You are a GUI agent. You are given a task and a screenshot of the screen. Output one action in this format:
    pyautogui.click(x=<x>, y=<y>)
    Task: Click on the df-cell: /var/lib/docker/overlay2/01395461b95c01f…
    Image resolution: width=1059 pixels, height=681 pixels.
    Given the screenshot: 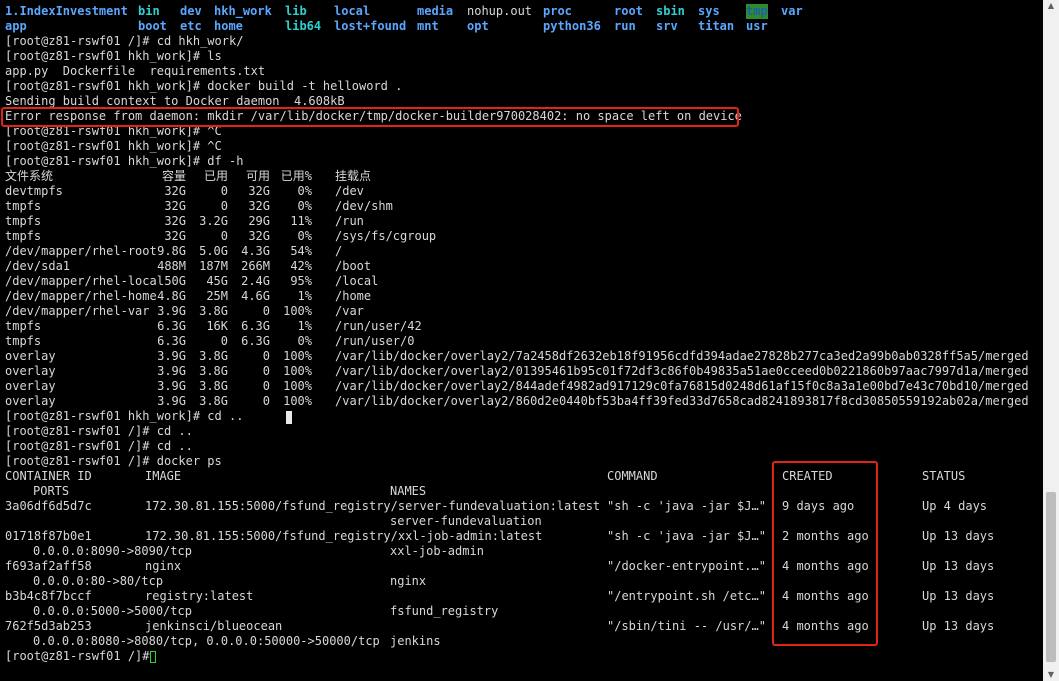 What is the action you would take?
    pyautogui.click(x=682, y=371)
    